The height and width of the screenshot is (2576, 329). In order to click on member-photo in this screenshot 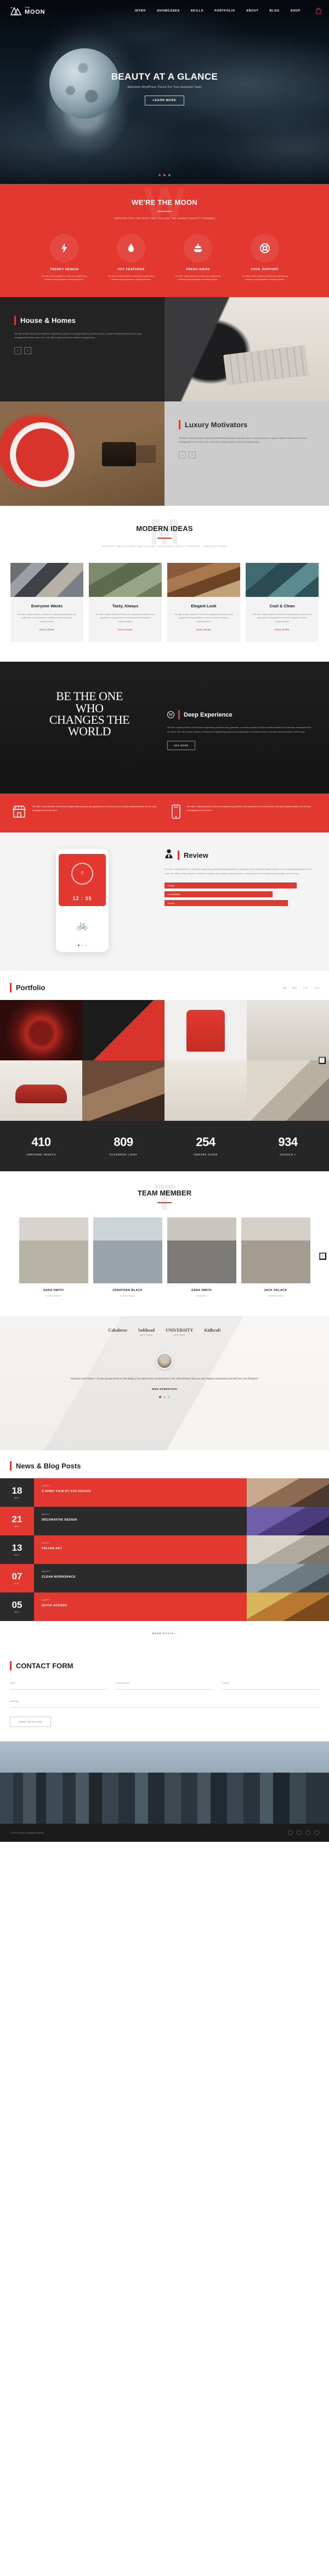, I will do `click(127, 1251)`.